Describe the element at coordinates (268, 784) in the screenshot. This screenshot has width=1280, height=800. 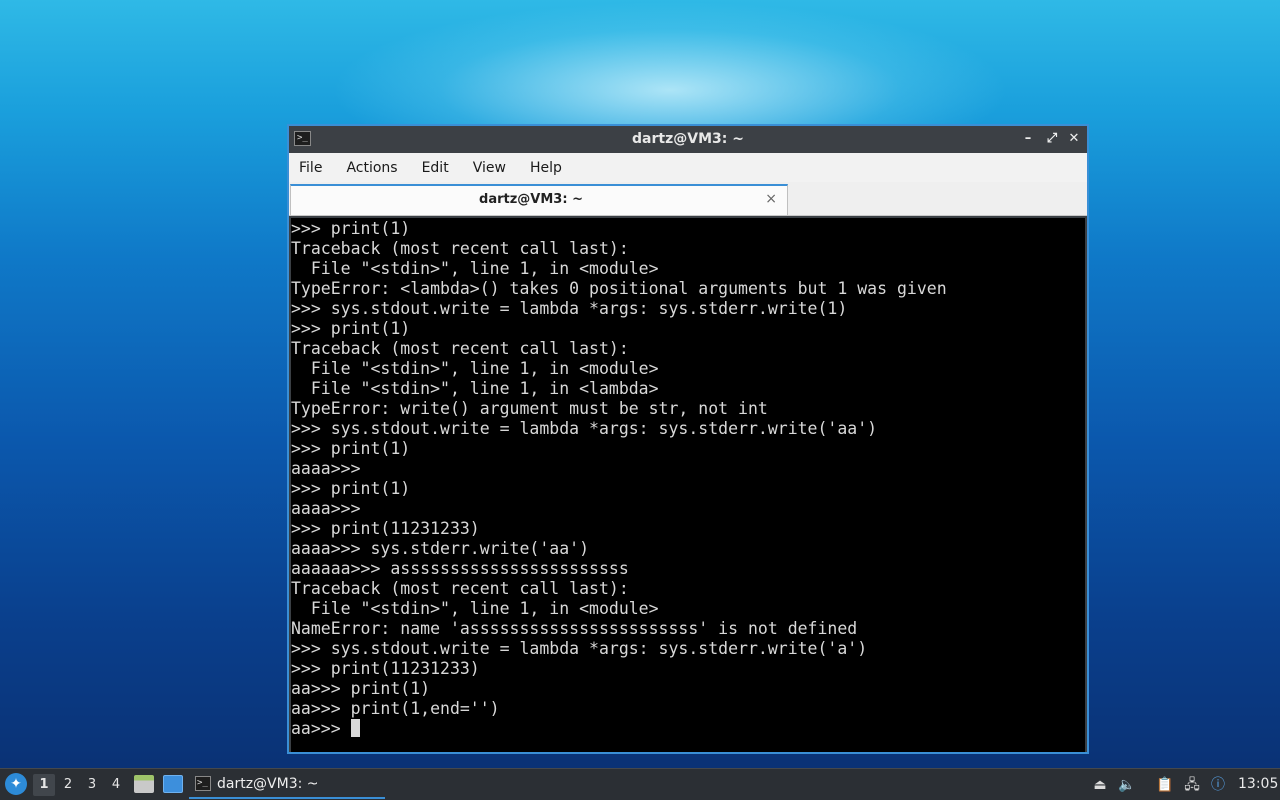
I see `task-label: dartz@VM3: ~` at that location.